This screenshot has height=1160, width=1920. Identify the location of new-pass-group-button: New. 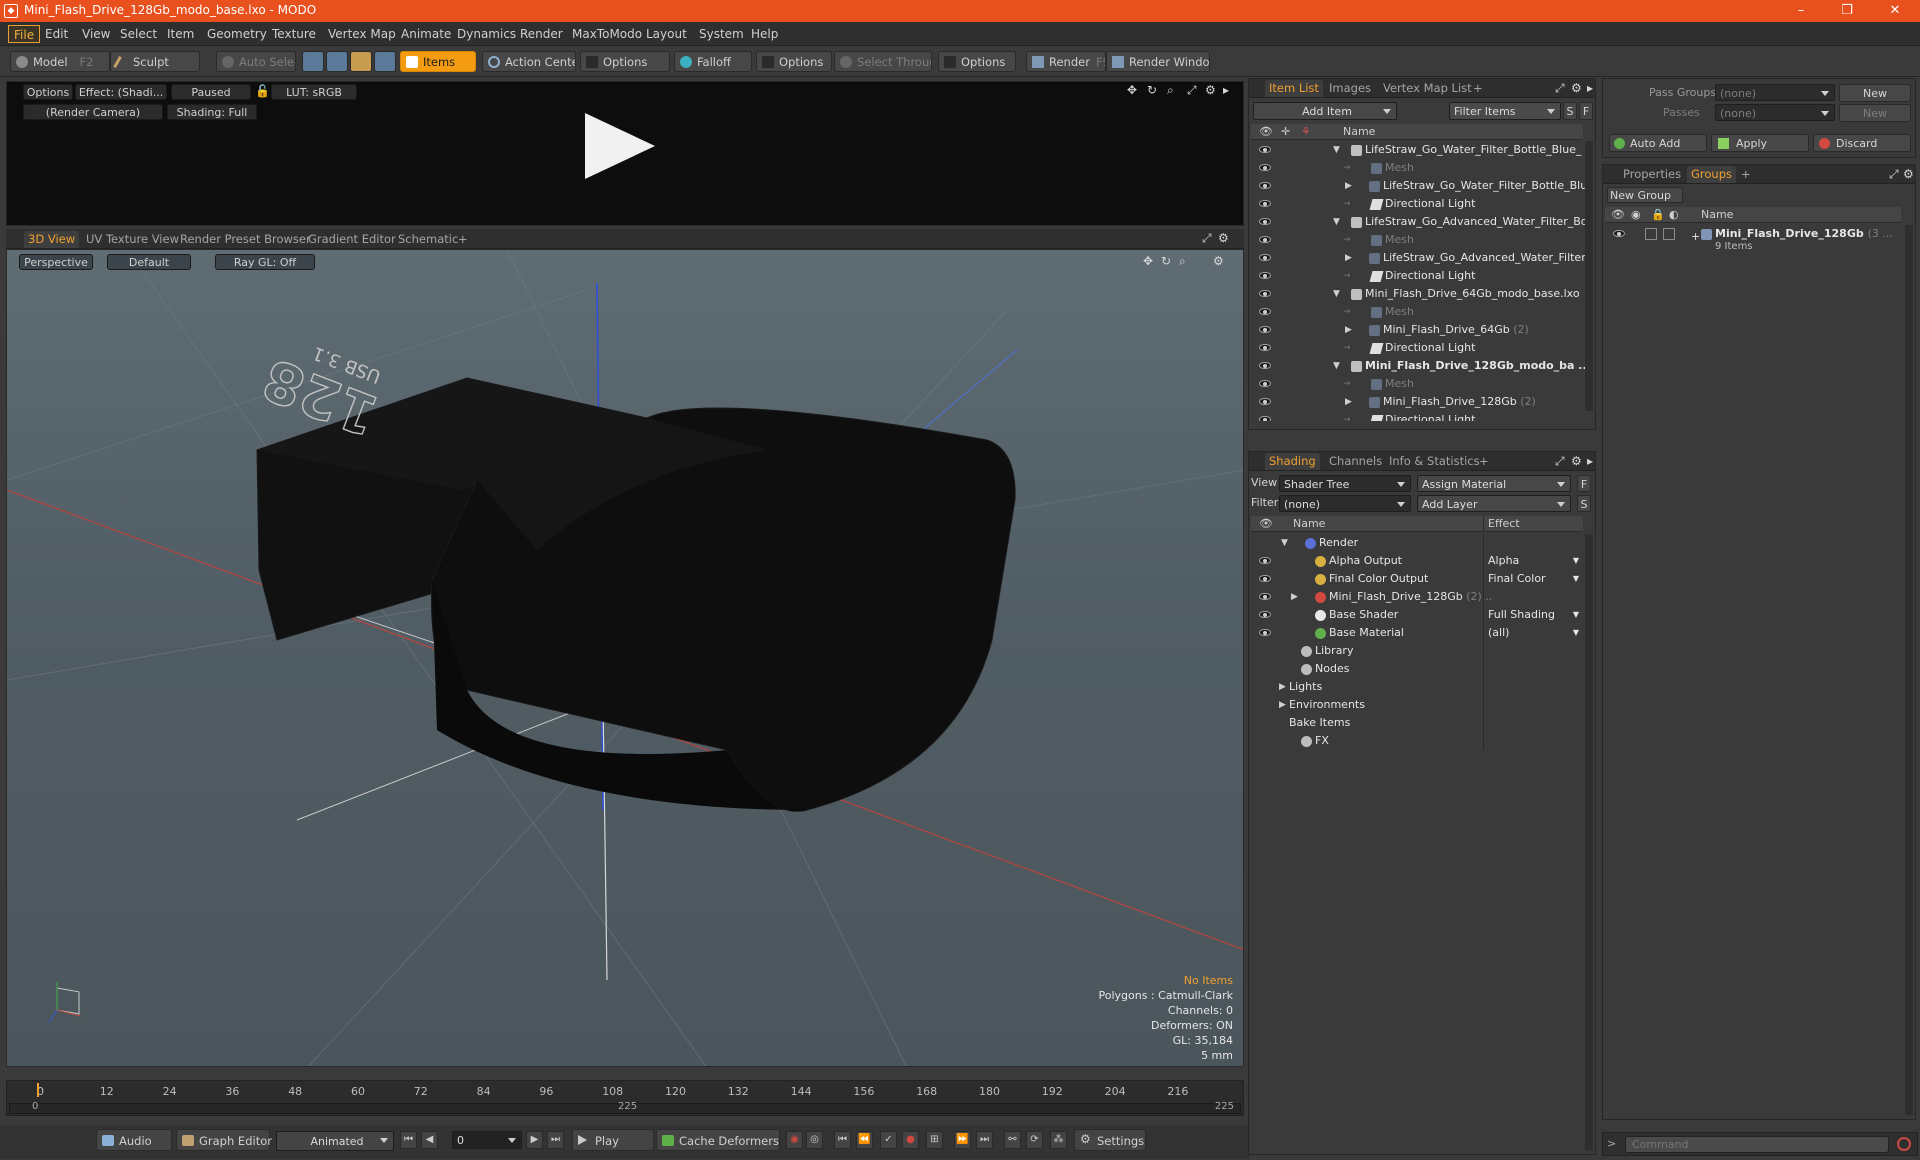
(1875, 93).